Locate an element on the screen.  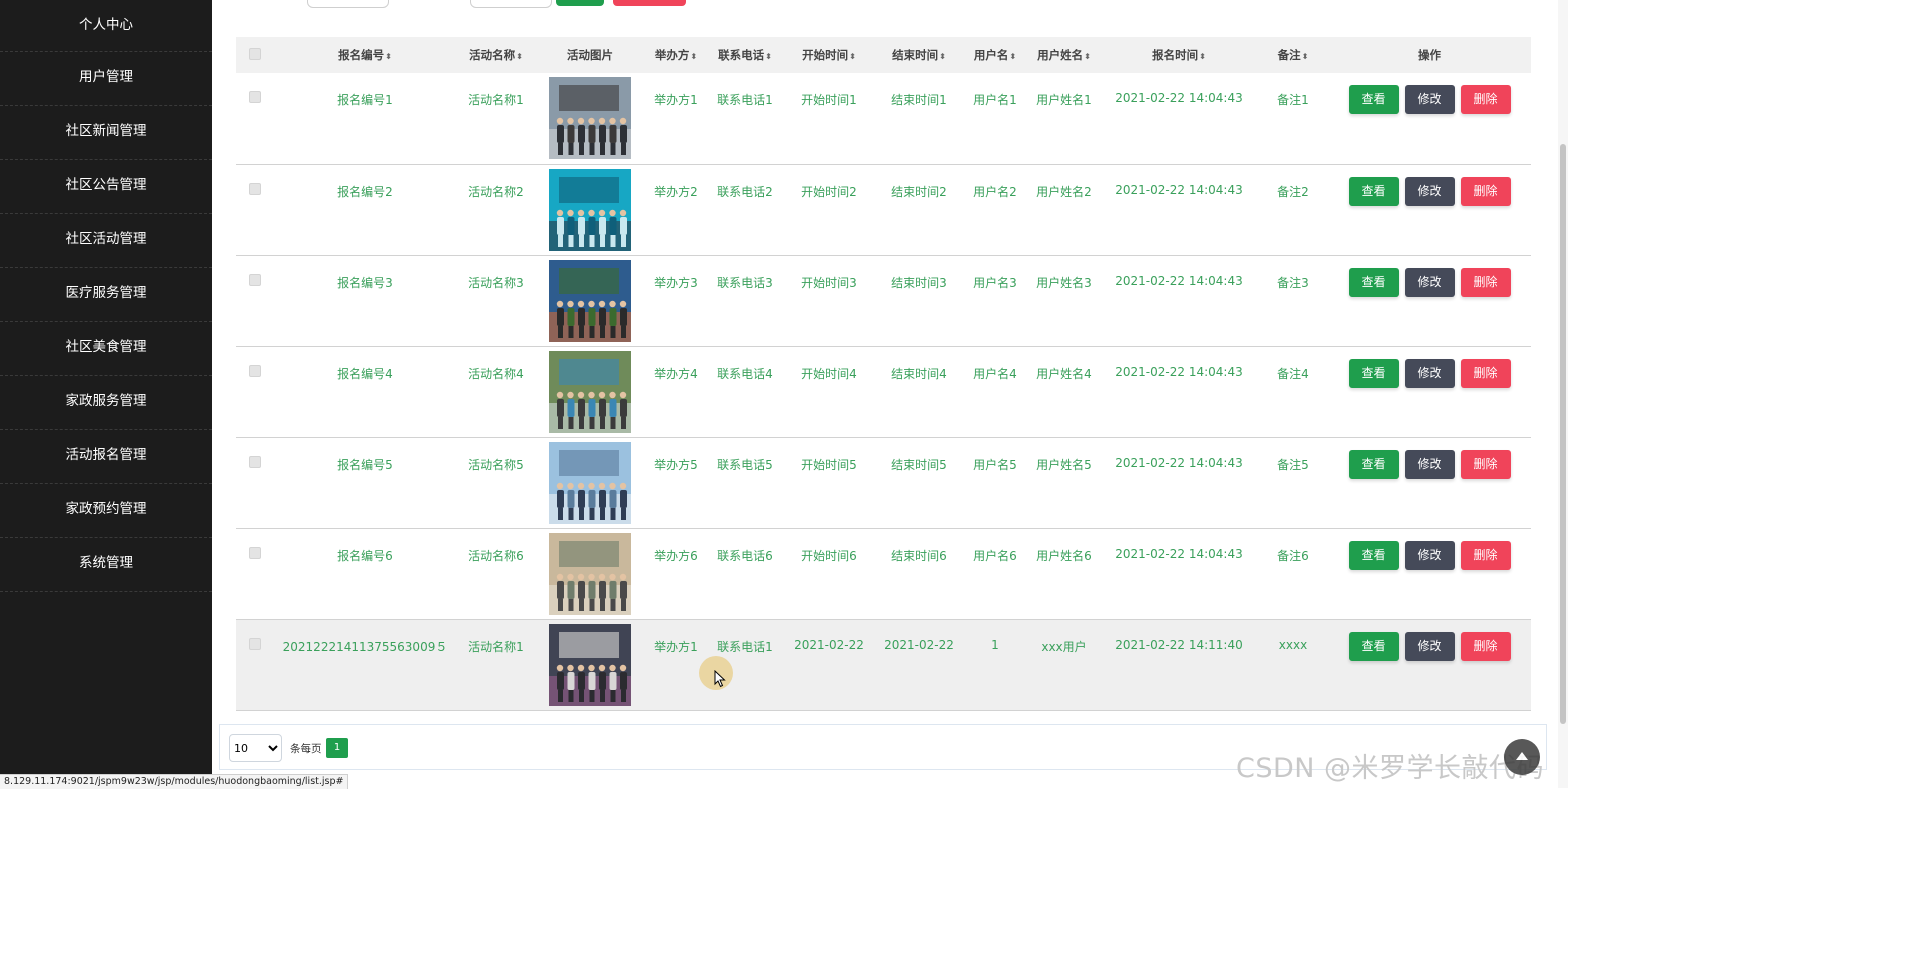
vertical-scrollbar is located at coordinates (1563, 394).